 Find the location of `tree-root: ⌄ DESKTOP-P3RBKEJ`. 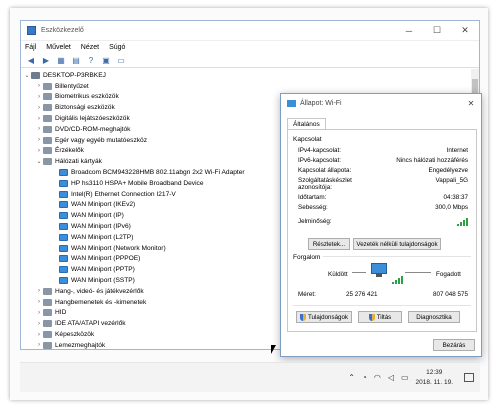

tree-root: ⌄ DESKTOP-P3RBKEJ is located at coordinates (250, 75).